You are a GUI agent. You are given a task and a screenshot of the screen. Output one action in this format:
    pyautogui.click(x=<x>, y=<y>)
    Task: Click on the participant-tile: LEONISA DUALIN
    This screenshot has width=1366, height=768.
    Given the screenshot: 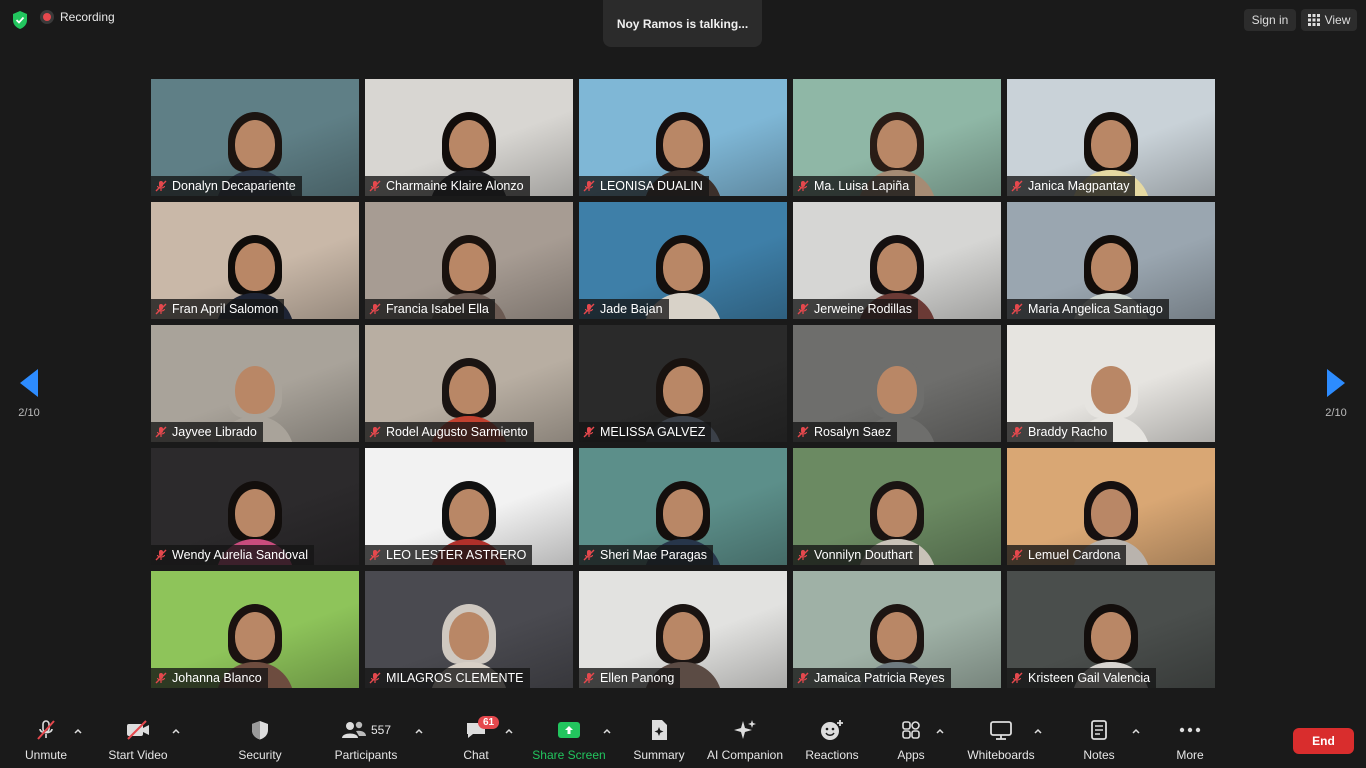 What is the action you would take?
    pyautogui.click(x=683, y=137)
    